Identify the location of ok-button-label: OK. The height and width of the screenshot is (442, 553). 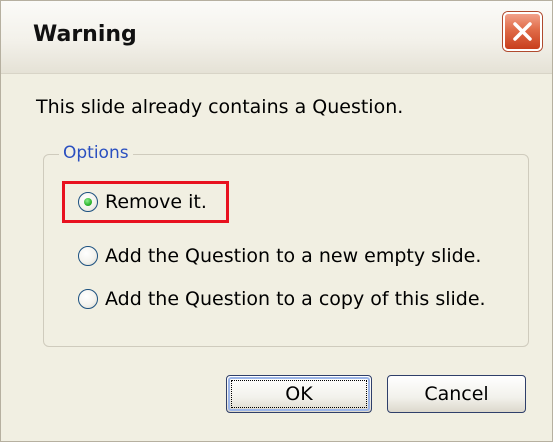
(299, 394).